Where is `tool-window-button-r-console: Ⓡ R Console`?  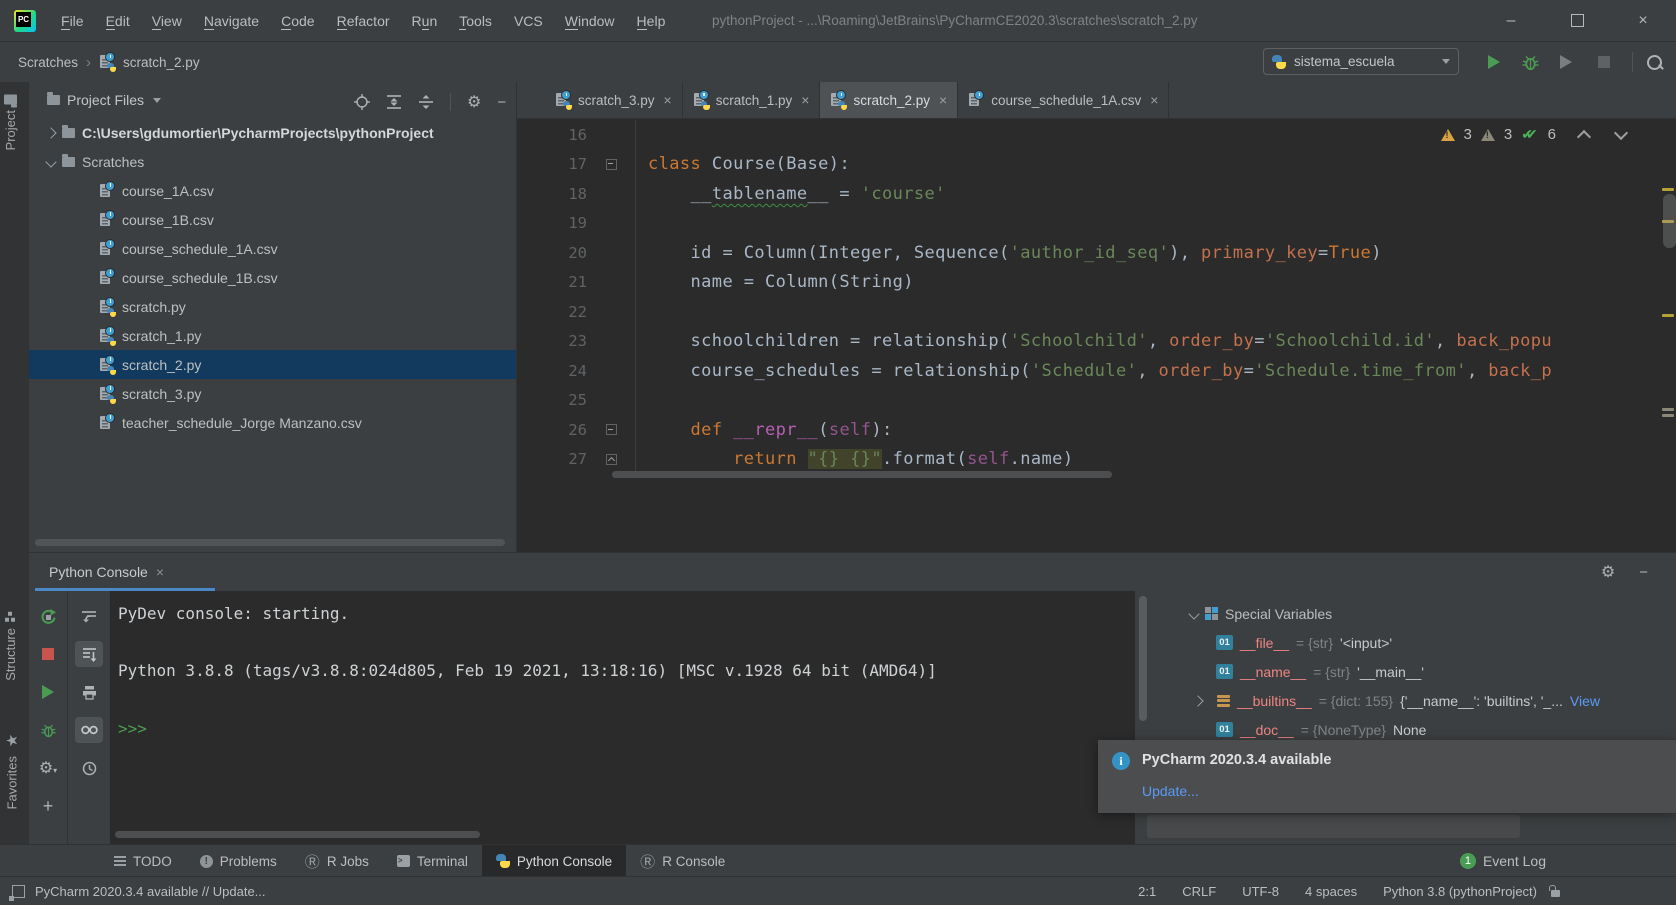
tool-window-button-r-console: Ⓡ R Console is located at coordinates (682, 861).